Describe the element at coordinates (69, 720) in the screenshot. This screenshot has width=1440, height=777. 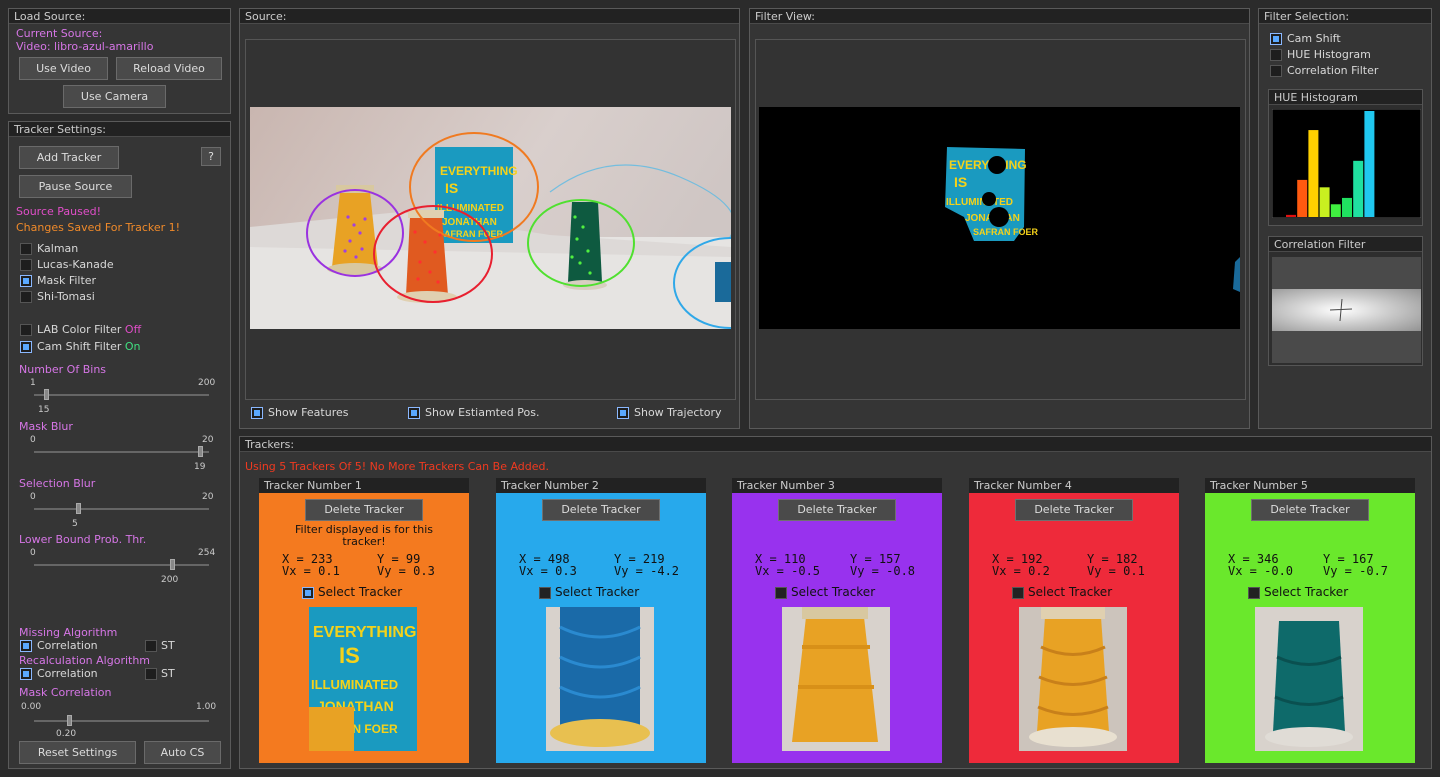
I see `mask-correlation-slider-handle` at that location.